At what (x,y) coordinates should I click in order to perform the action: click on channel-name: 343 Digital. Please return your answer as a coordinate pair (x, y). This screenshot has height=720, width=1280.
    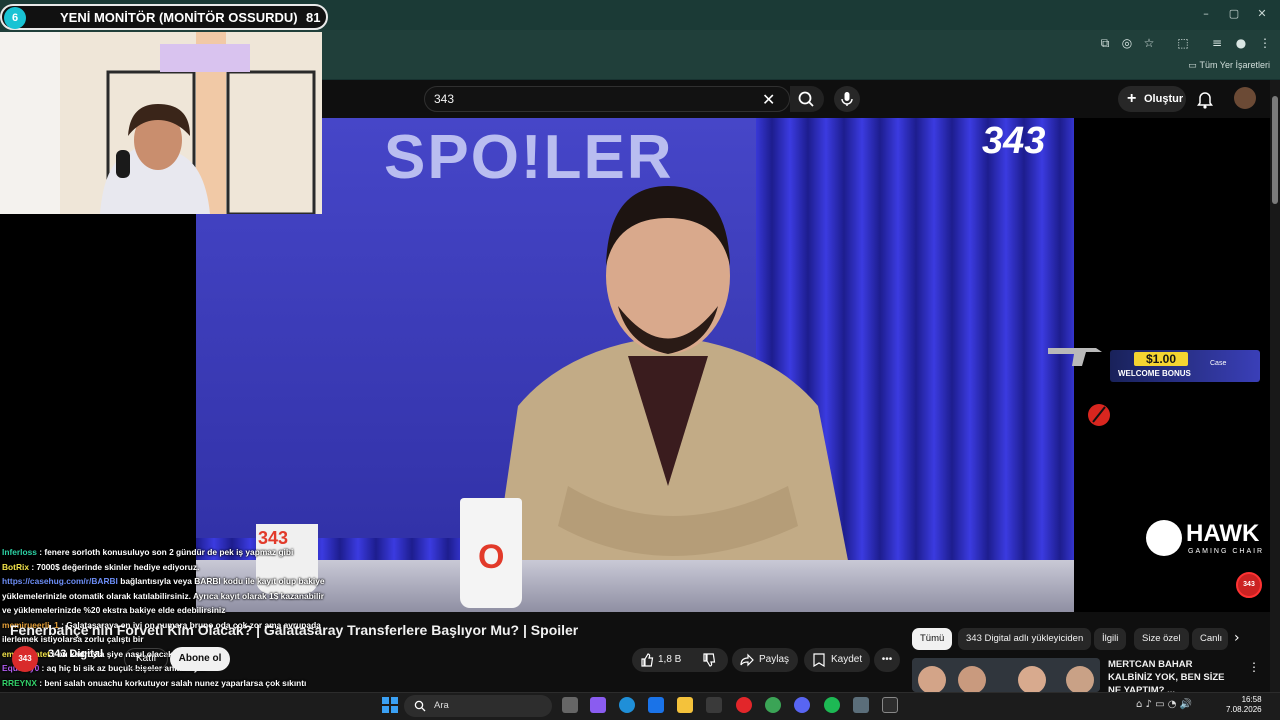
    Looking at the image, I should click on (75, 654).